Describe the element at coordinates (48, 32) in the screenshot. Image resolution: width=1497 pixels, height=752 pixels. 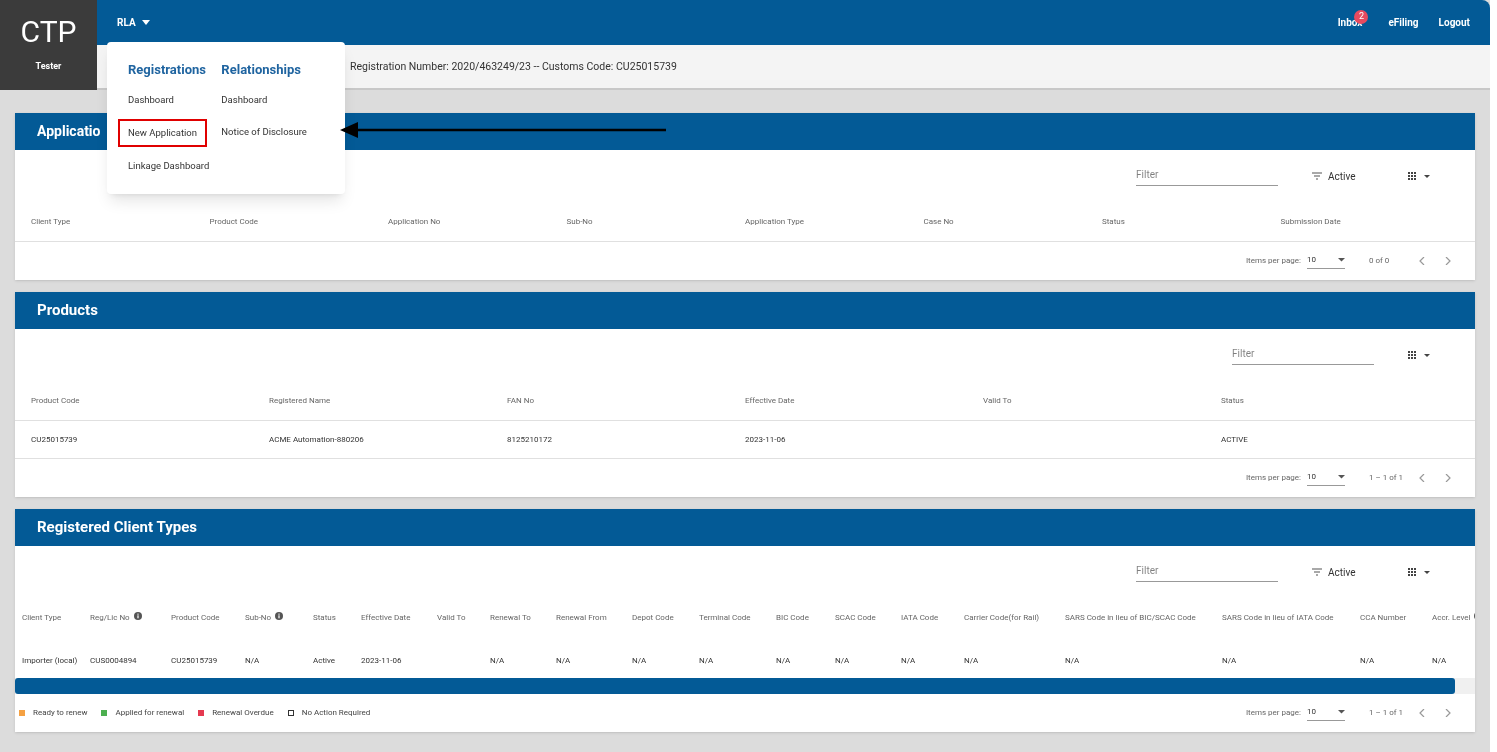
I see `logo-text: CTP` at that location.